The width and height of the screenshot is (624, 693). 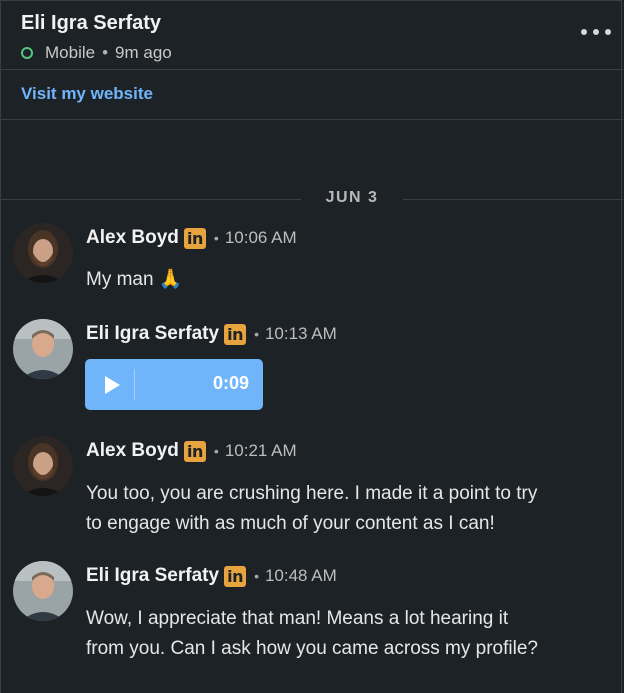 I want to click on sender-line: Eli Igra Serfaty in • 10:13 AM, so click(x=211, y=334).